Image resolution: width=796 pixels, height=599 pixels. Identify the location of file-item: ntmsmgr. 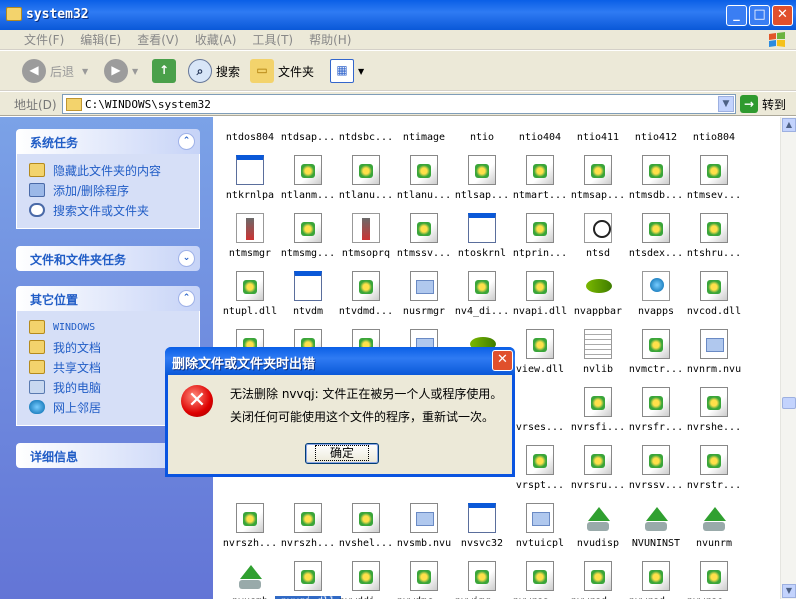
(250, 242).